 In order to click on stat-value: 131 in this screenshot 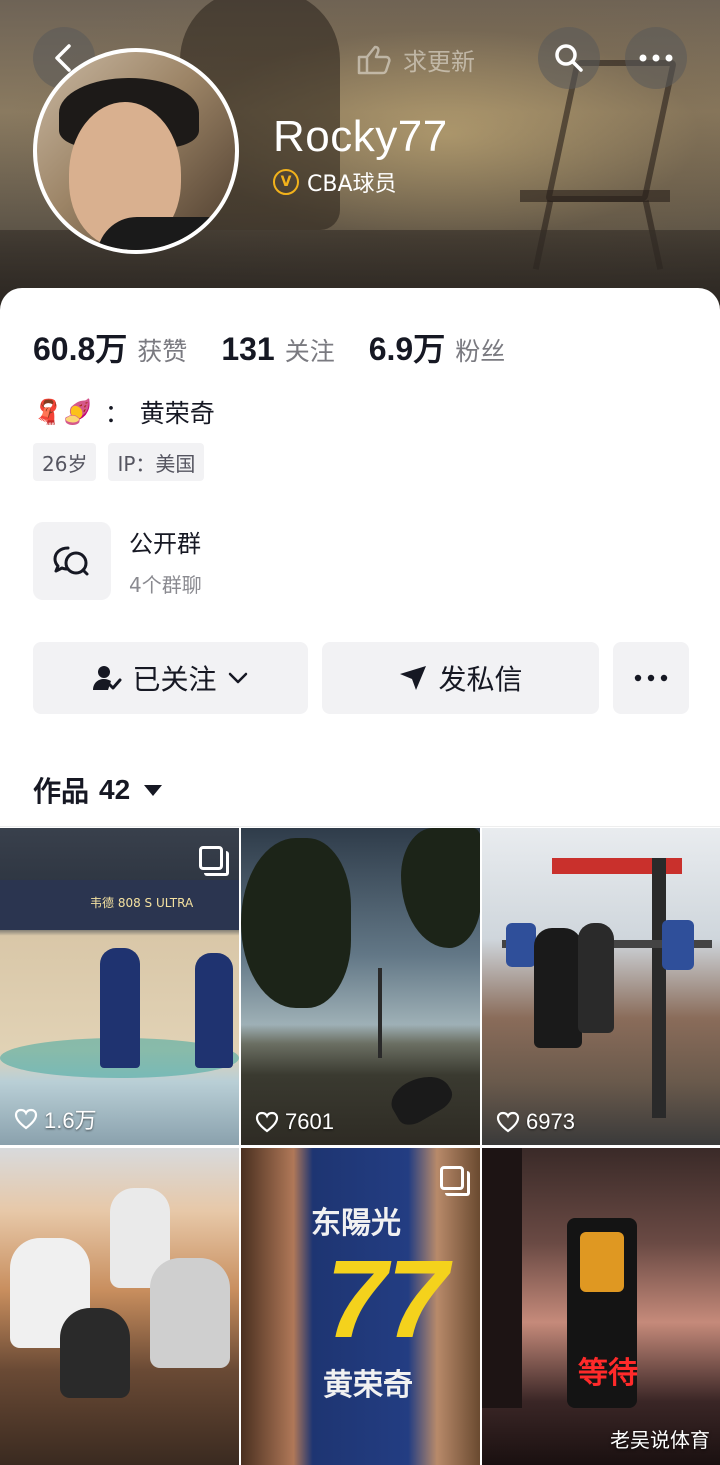, I will do `click(248, 349)`.